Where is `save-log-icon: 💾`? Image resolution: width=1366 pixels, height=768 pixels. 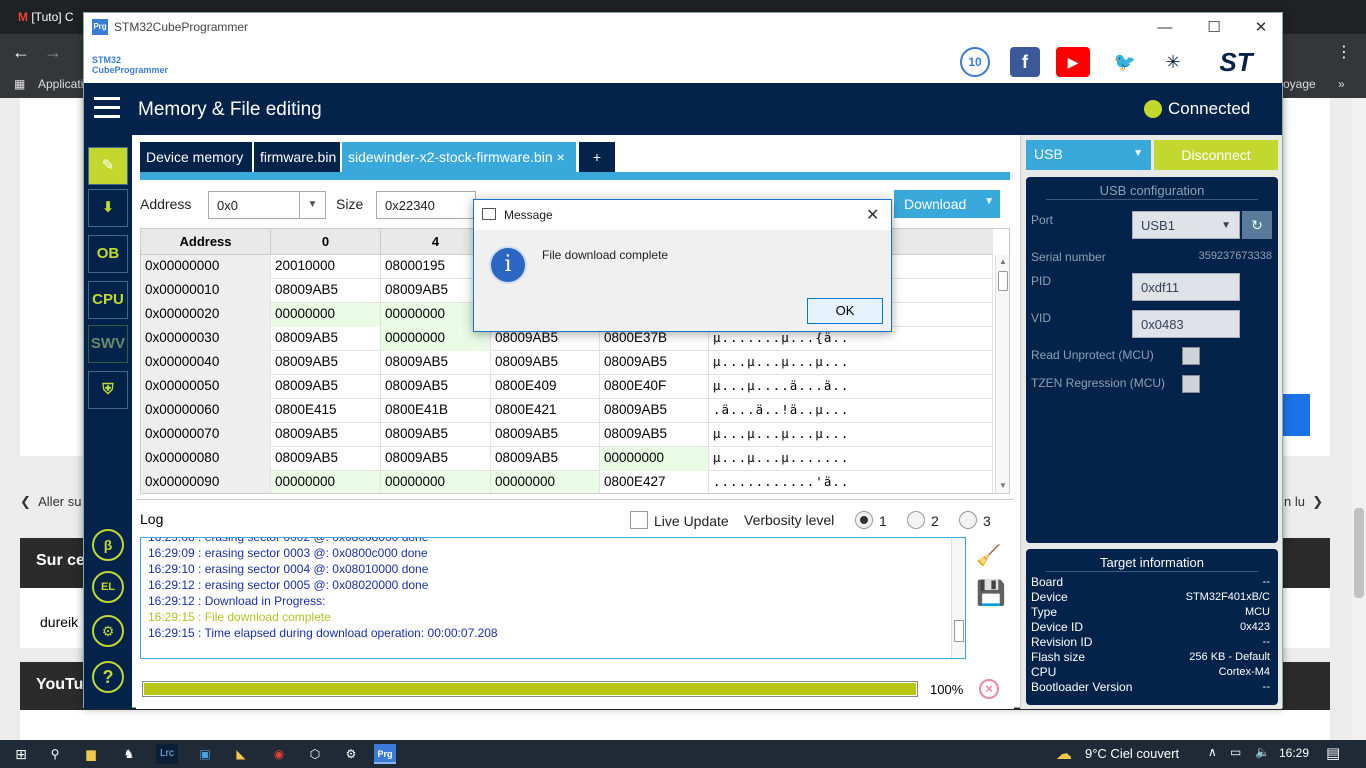 save-log-icon: 💾 is located at coordinates (991, 593).